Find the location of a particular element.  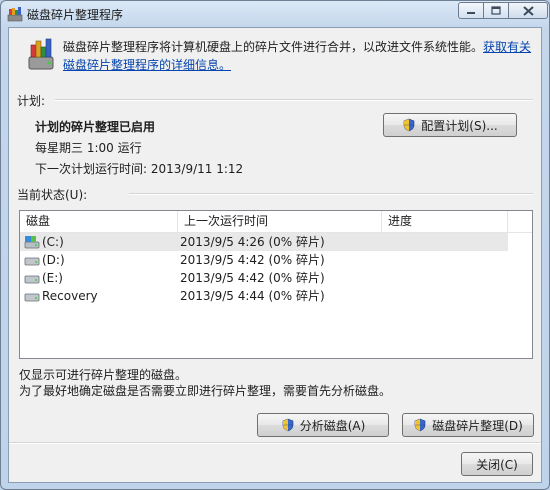

column-progress: 进度 is located at coordinates (445, 221).